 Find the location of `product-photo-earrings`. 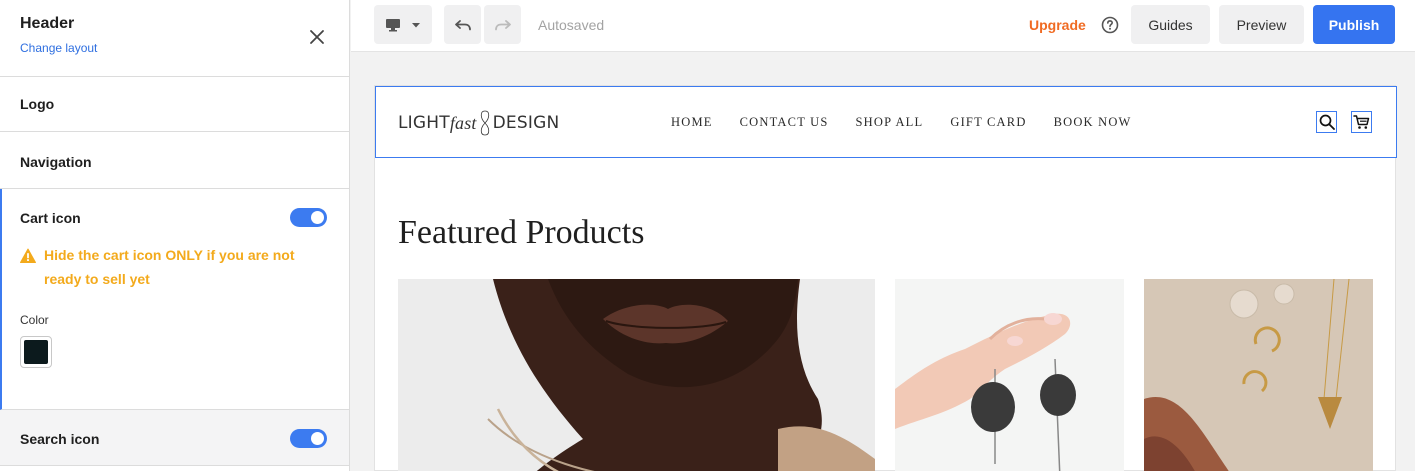

product-photo-earrings is located at coordinates (1009, 375).